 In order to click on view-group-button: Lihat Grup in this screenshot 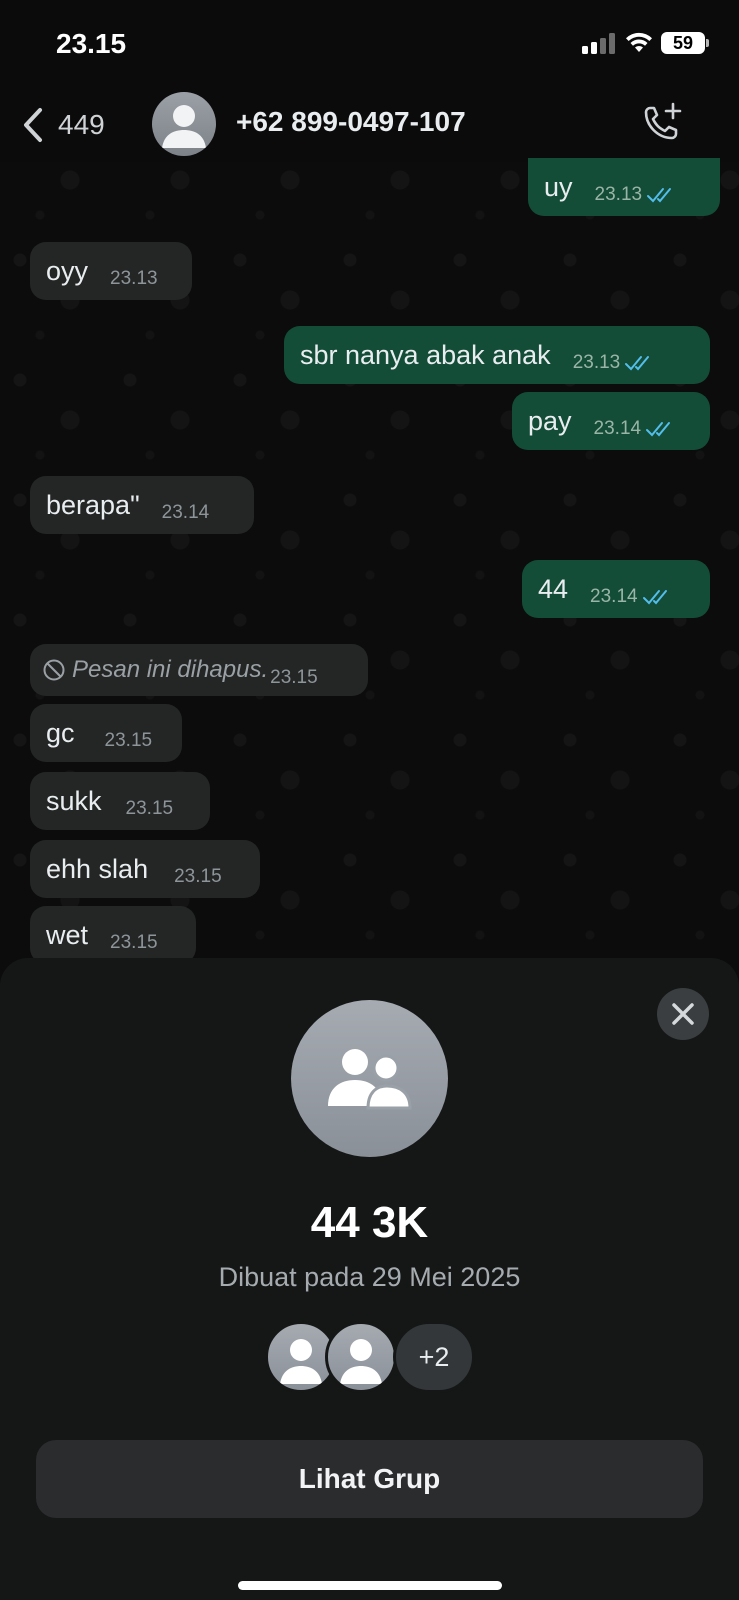, I will do `click(369, 1479)`.